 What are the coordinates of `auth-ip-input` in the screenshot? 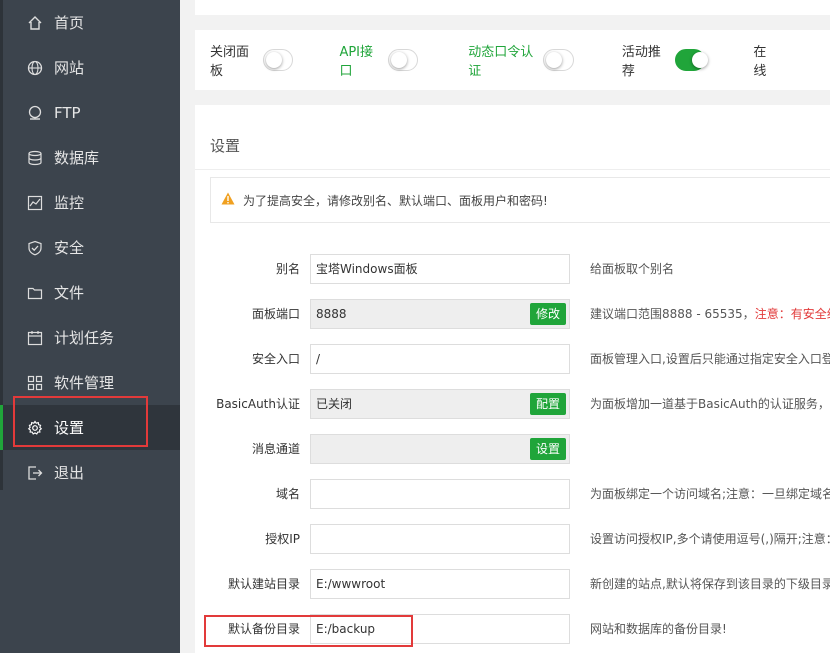 It's located at (440, 539).